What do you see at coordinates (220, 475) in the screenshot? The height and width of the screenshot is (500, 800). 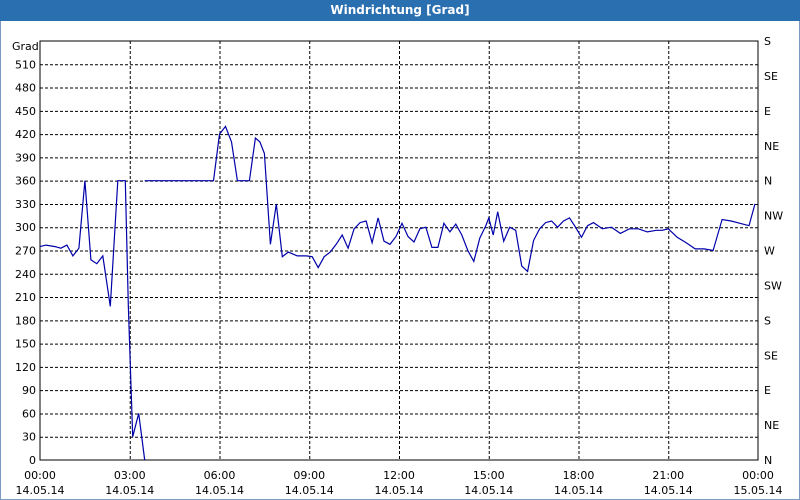 I see `x-tick-time: 06:00` at bounding box center [220, 475].